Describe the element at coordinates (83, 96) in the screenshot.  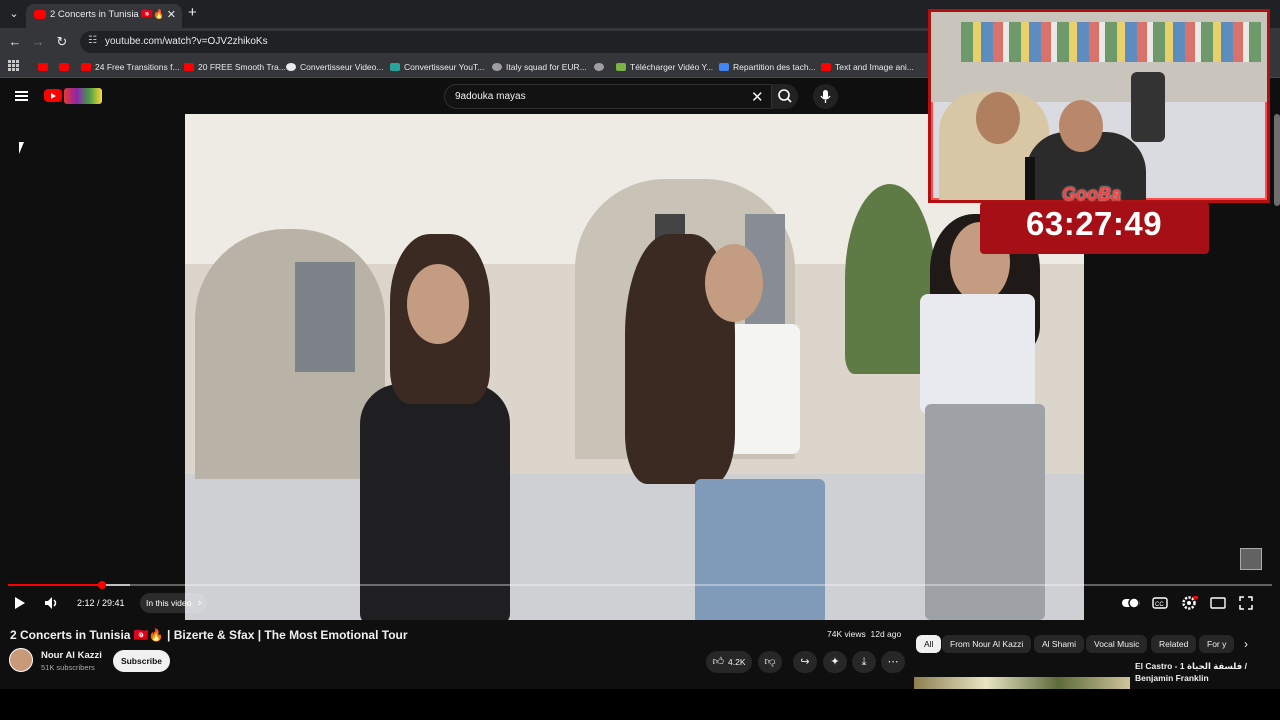
I see `youtube-doodle-logo` at that location.